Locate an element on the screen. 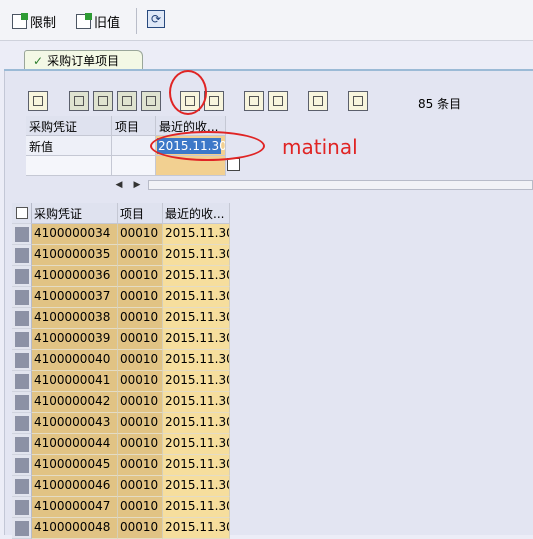 Image resolution: width=533 pixels, height=539 pixels. purchasing-document-cell: 4100000037 is located at coordinates (75, 297).